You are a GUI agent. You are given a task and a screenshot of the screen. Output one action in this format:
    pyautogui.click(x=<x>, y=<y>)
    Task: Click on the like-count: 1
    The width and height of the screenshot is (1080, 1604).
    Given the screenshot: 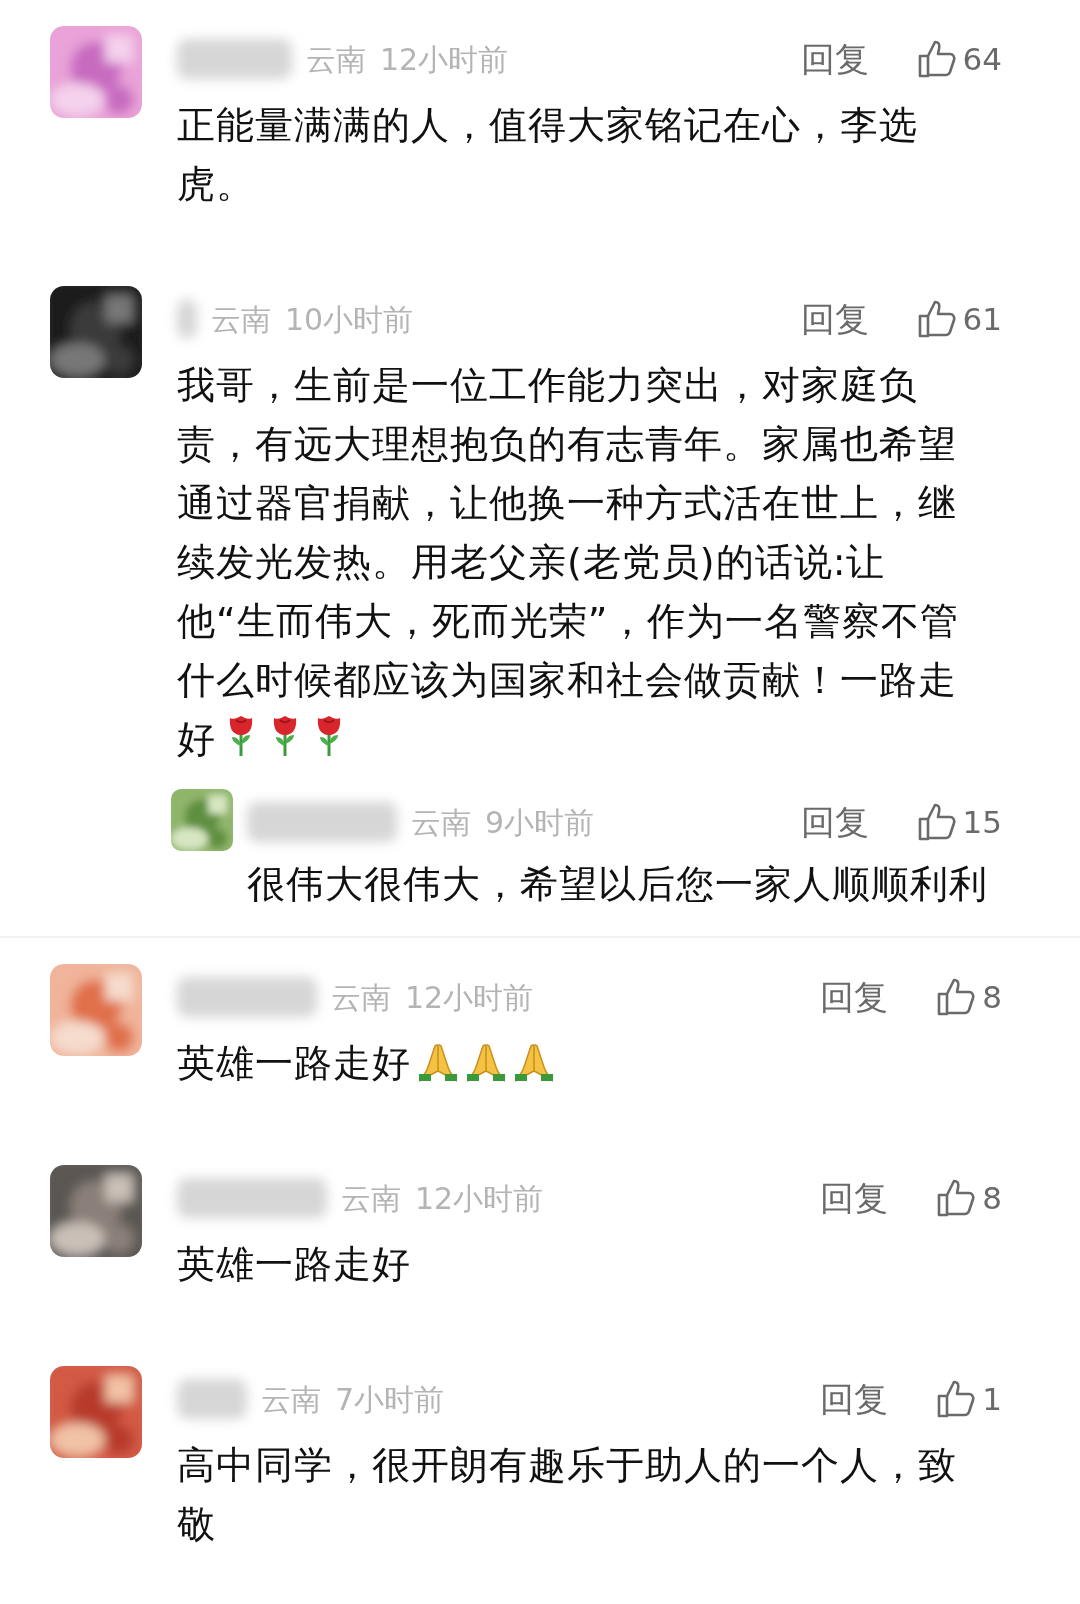 What is the action you would take?
    pyautogui.click(x=992, y=1399)
    